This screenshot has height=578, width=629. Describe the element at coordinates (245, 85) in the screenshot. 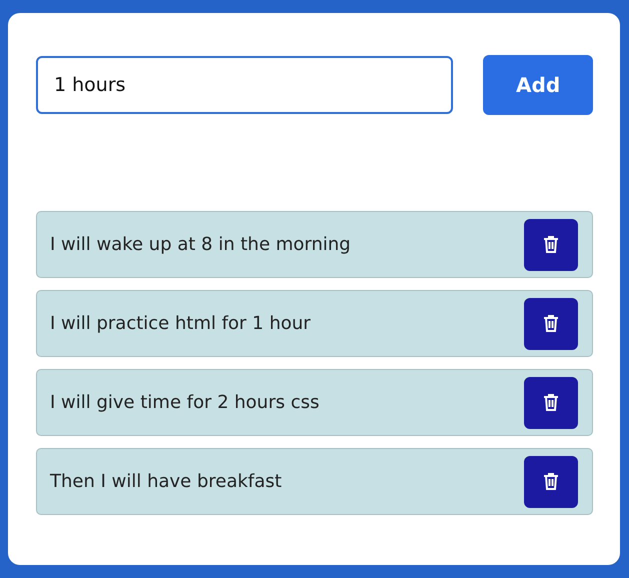

I see `task-input: 1 hours` at that location.